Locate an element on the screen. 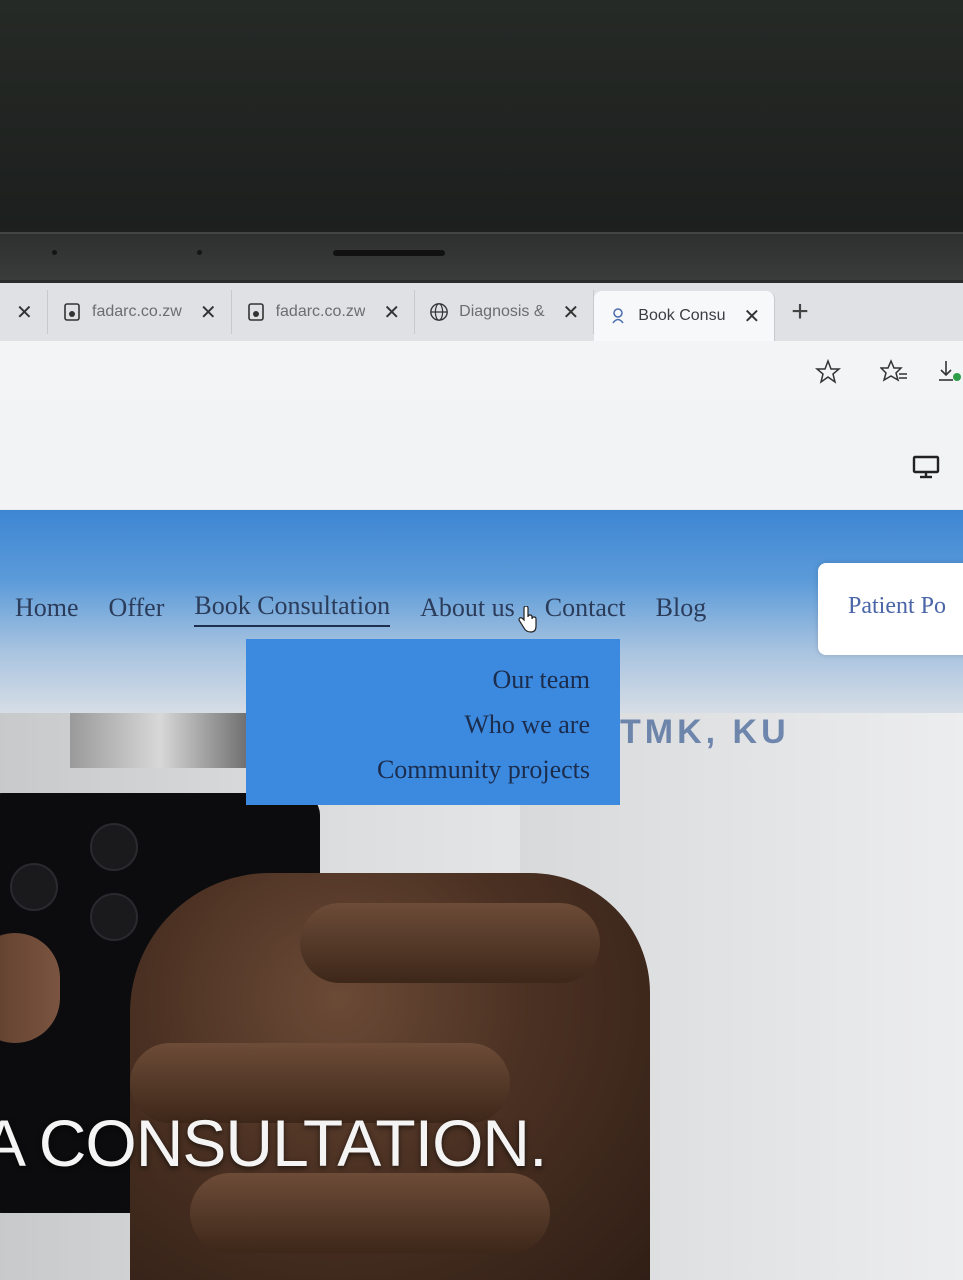  star-icon is located at coordinates (828, 375).